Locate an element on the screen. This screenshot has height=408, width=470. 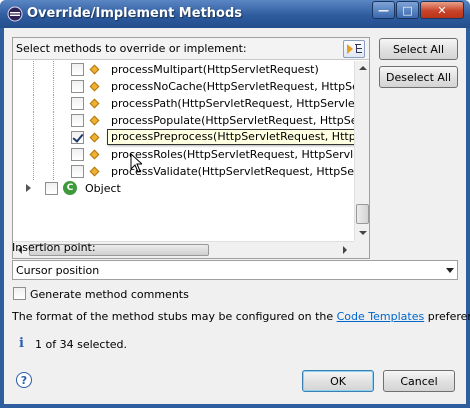
select-all-button: Select All is located at coordinates (418, 49).